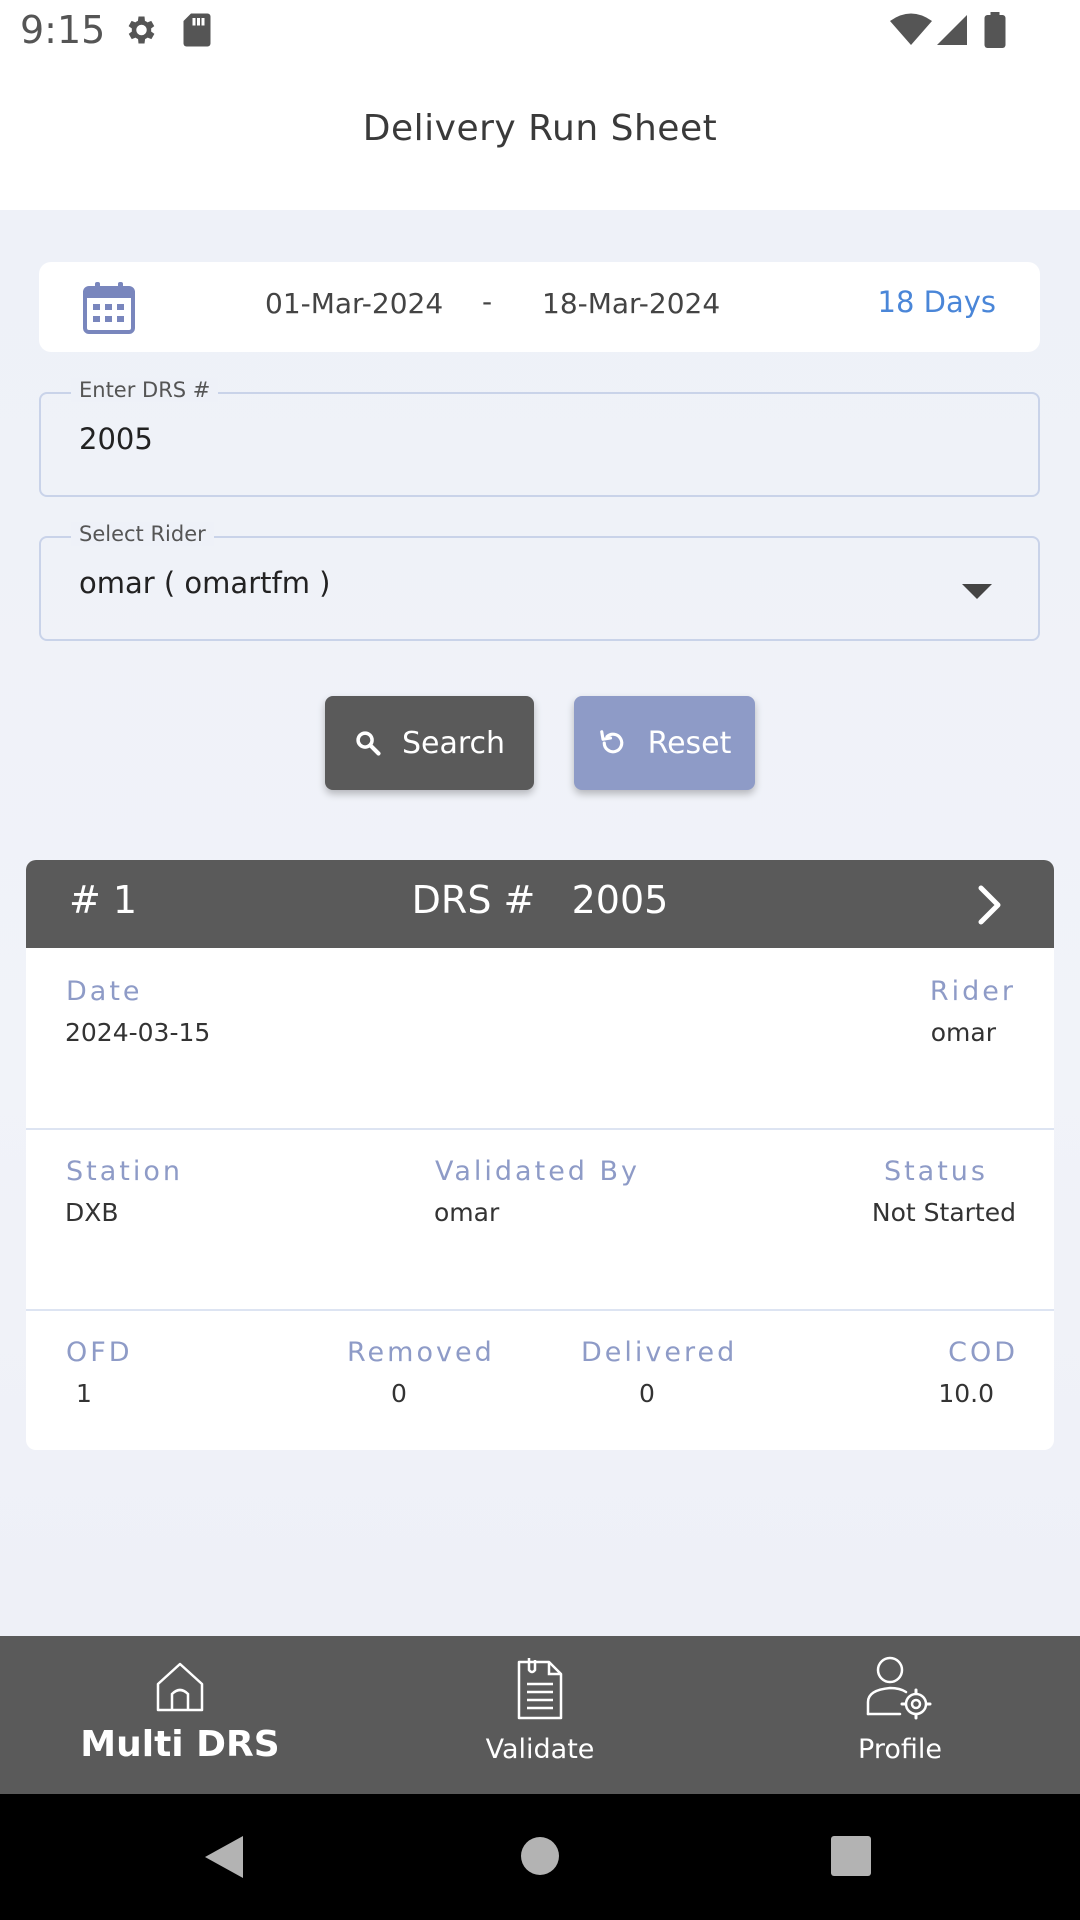 This screenshot has width=1080, height=1920. Describe the element at coordinates (142, 534) in the screenshot. I see `rider-select-label: Select Rider` at that location.